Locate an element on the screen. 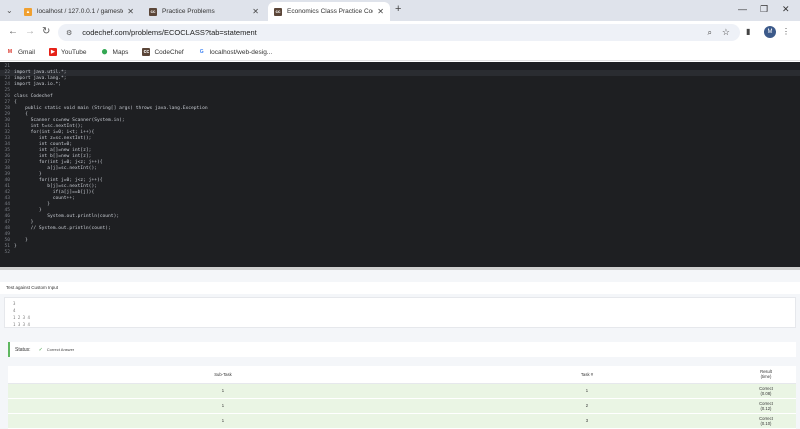 This screenshot has width=800, height=429. bookmark-youtube: ▶ YouTube is located at coordinates (67, 52).